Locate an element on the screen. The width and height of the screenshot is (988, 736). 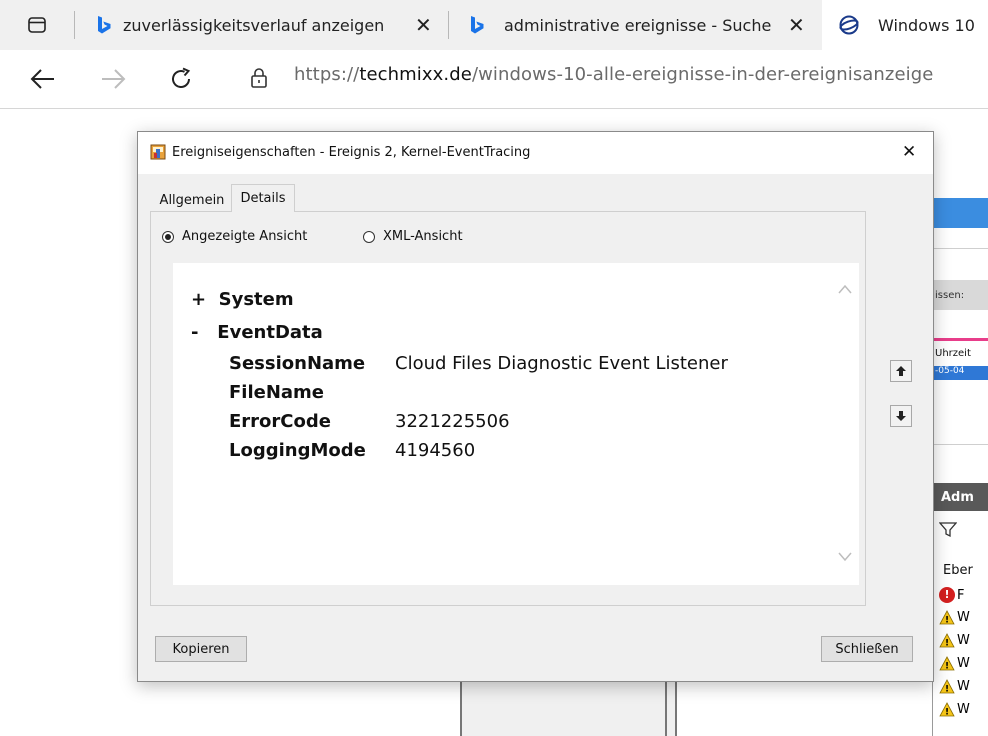
dialog-close-icon: ✕ is located at coordinates (909, 152).